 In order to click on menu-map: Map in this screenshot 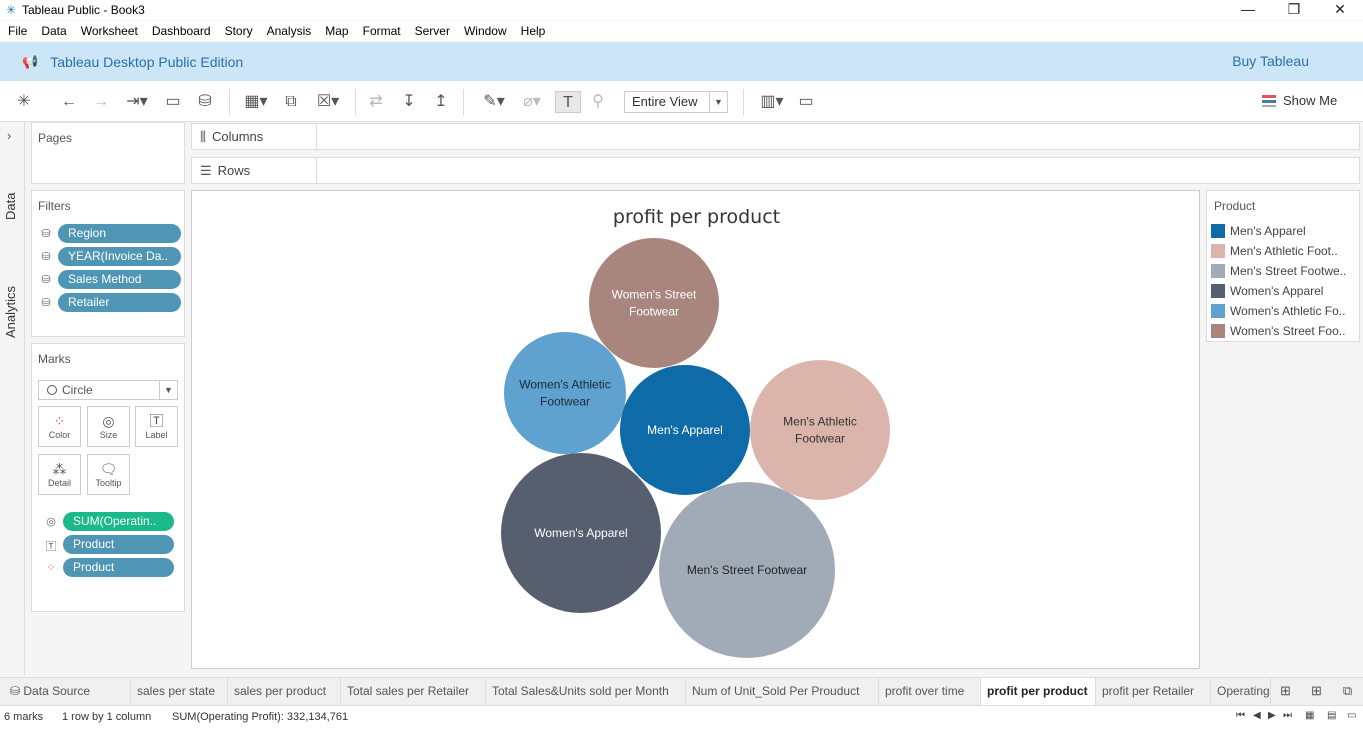, I will do `click(336, 31)`.